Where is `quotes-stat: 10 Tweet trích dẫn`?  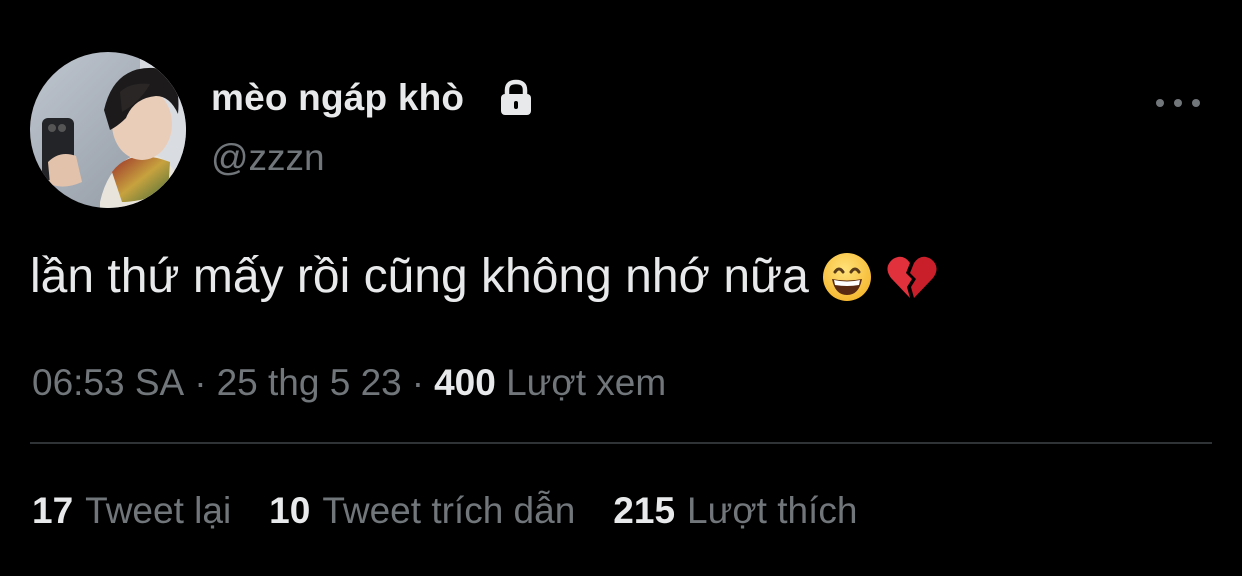 quotes-stat: 10 Tweet trích dẫn is located at coordinates (422, 511).